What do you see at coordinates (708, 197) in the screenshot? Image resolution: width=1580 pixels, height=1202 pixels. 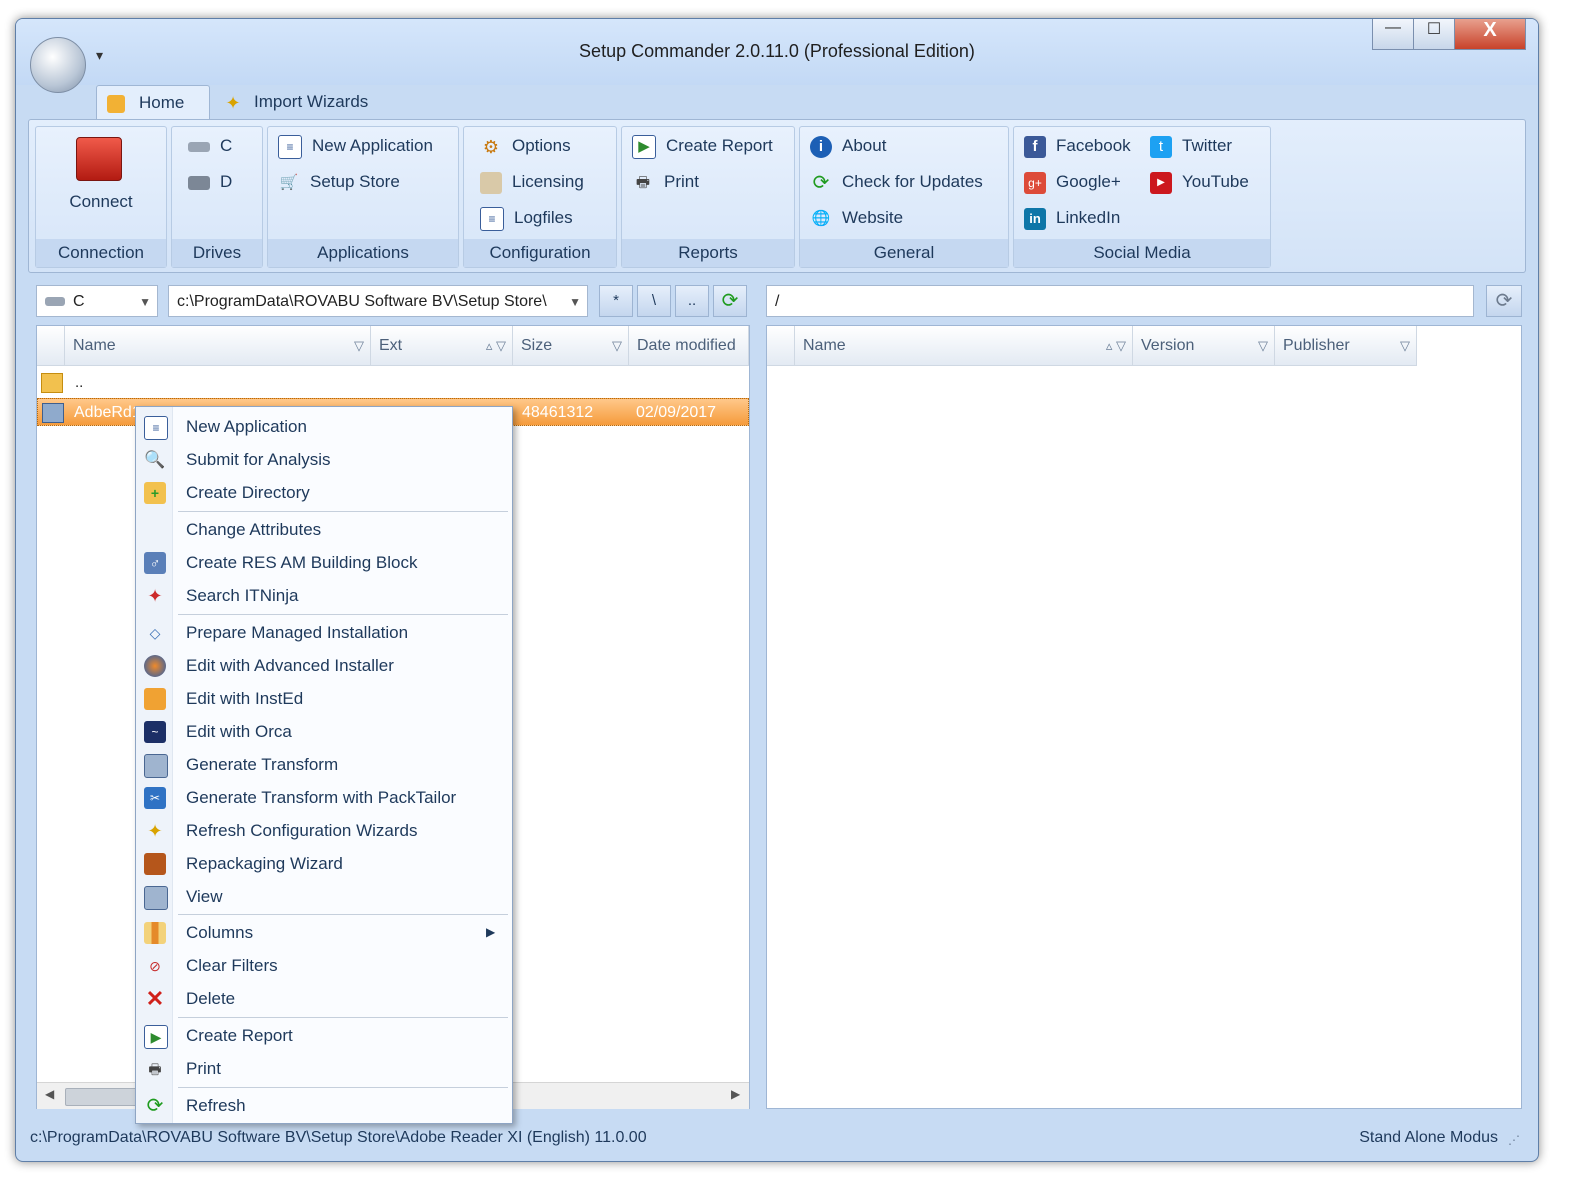 I see `group-reports: ▶ Create Report 🖶 Print Reports` at bounding box center [708, 197].